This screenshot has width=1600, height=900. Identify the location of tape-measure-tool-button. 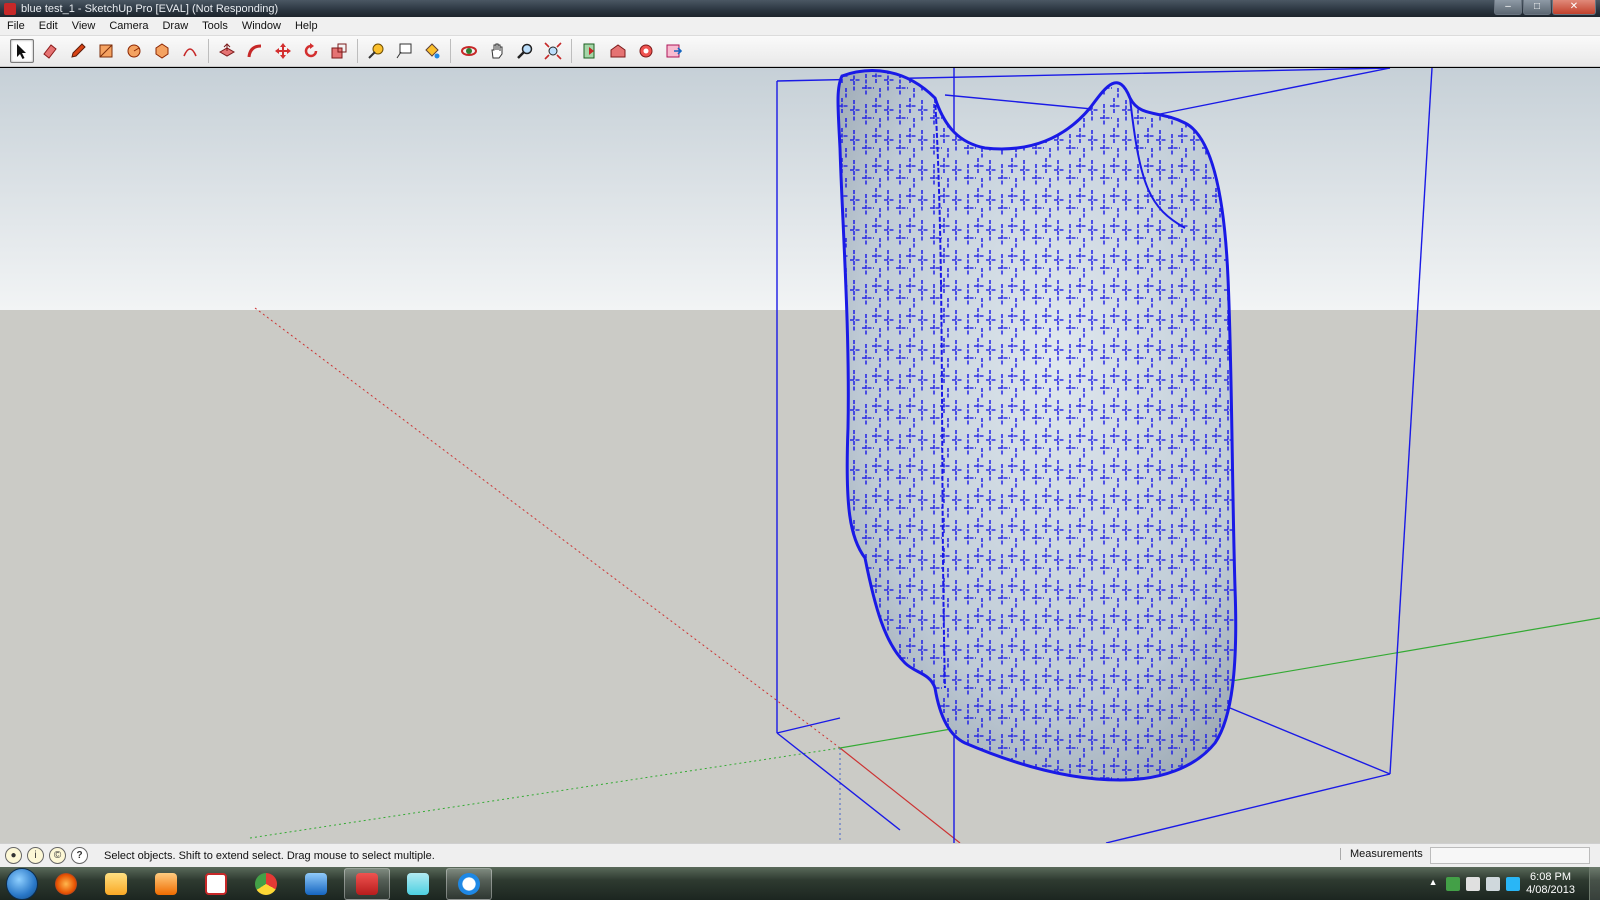
(376, 51).